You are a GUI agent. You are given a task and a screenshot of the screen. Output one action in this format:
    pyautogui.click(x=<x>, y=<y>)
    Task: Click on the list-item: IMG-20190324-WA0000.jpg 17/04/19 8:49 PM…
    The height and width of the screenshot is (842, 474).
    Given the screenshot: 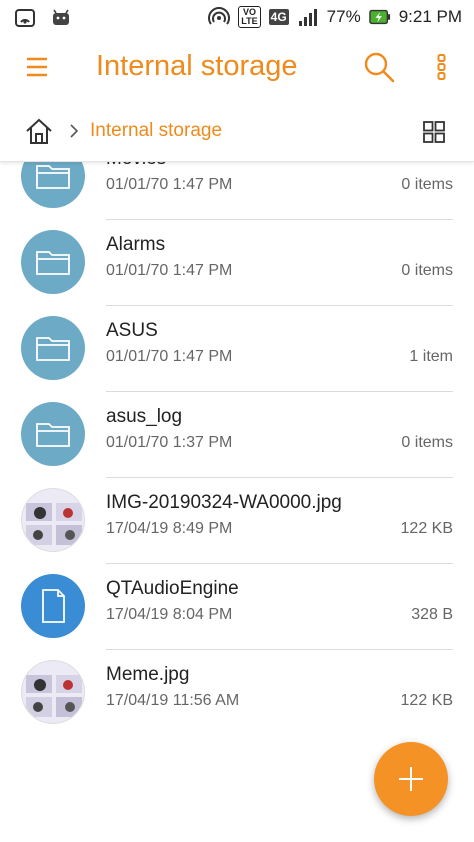 What is the action you would take?
    pyautogui.click(x=237, y=521)
    